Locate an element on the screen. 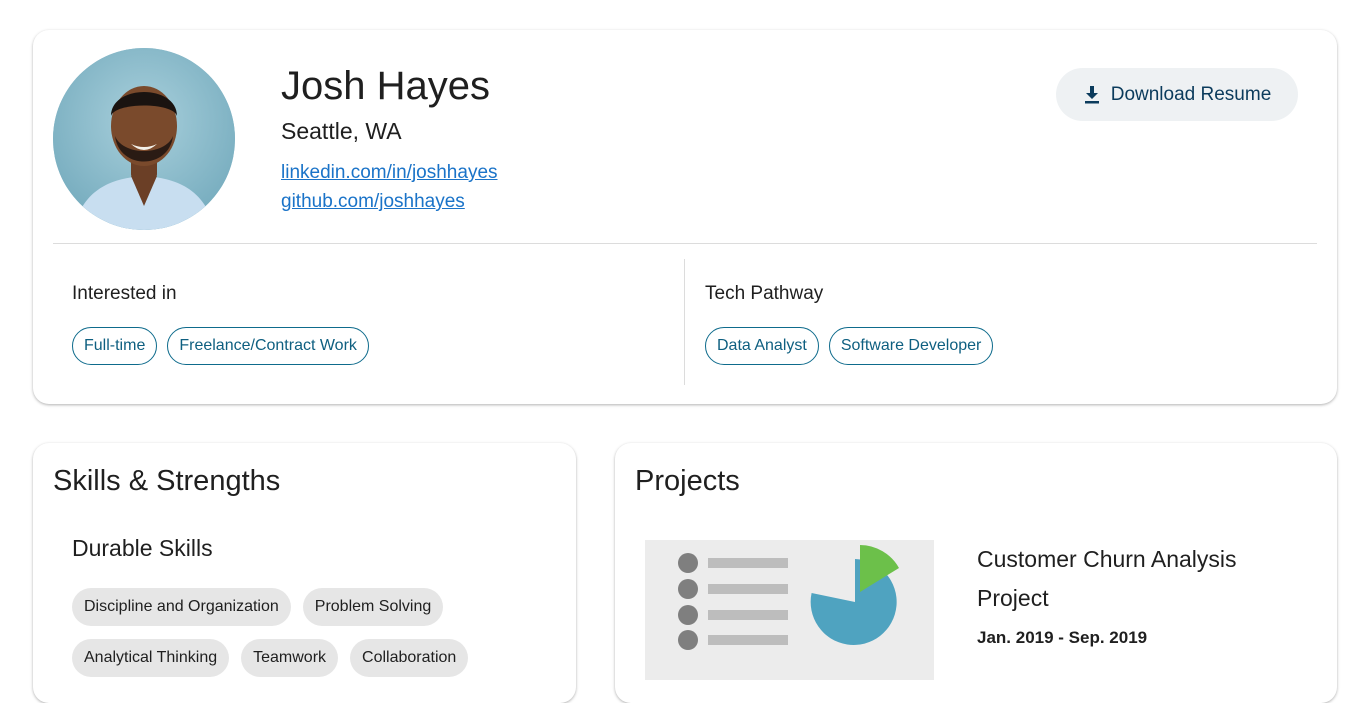  chip-software-developer: Software Developer is located at coordinates (911, 346).